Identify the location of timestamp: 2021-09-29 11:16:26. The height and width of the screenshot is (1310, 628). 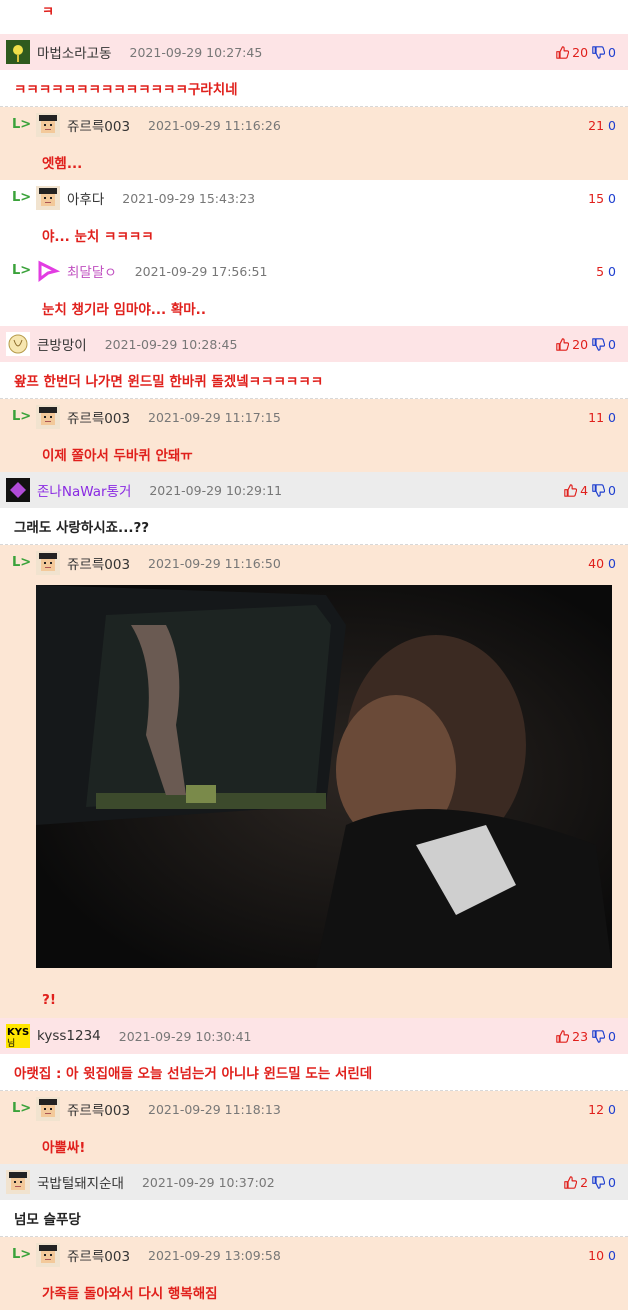
(214, 125).